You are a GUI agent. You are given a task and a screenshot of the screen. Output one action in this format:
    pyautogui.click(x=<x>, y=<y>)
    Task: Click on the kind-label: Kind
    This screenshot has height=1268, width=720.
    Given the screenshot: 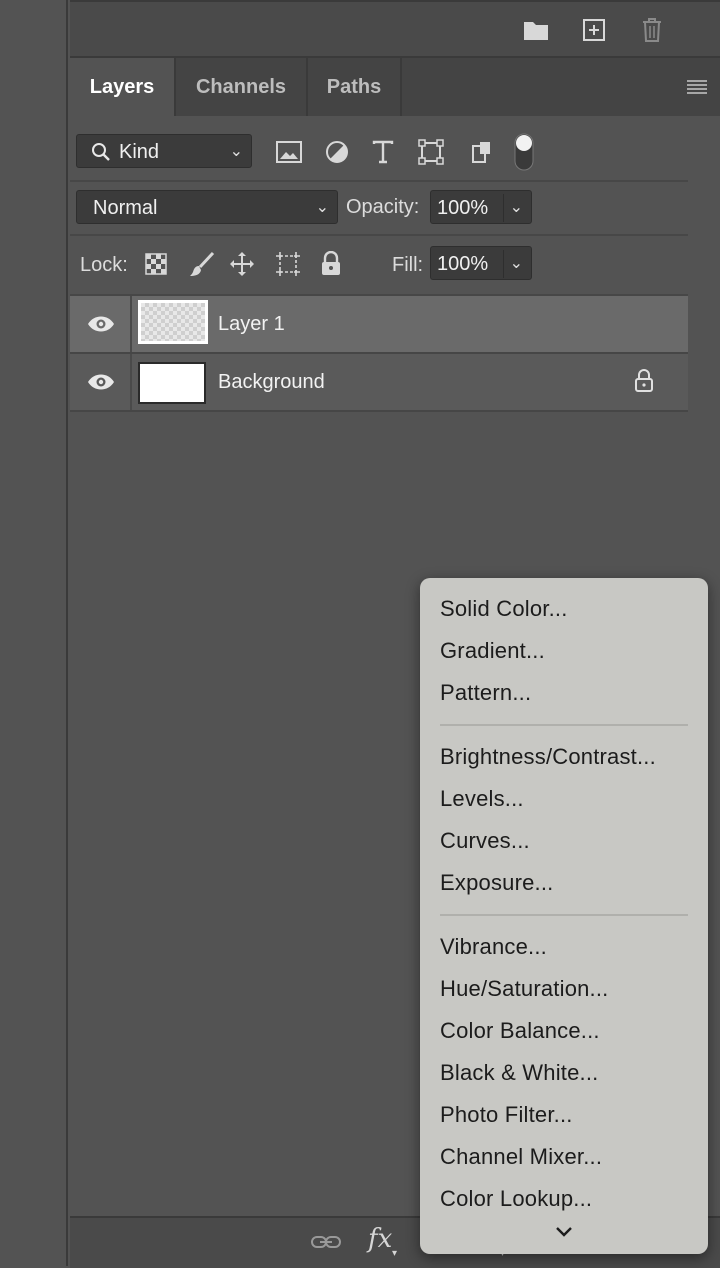 What is the action you would take?
    pyautogui.click(x=139, y=152)
    